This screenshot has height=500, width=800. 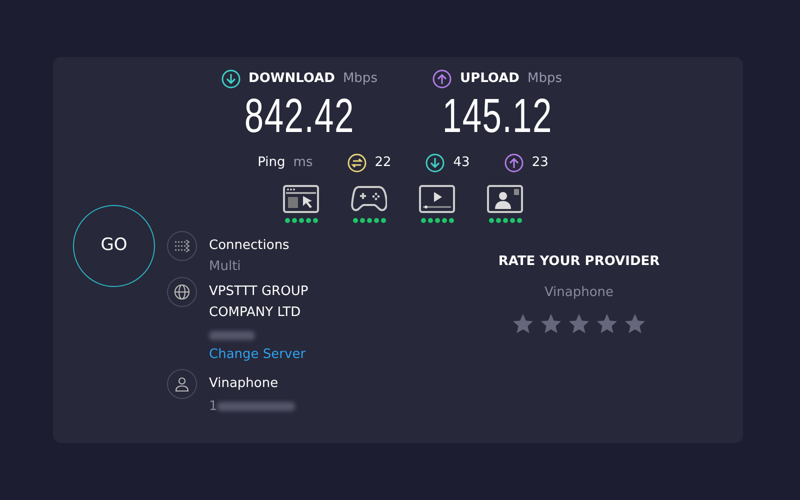 I want to click on speed-value: 842.42, so click(x=299, y=117).